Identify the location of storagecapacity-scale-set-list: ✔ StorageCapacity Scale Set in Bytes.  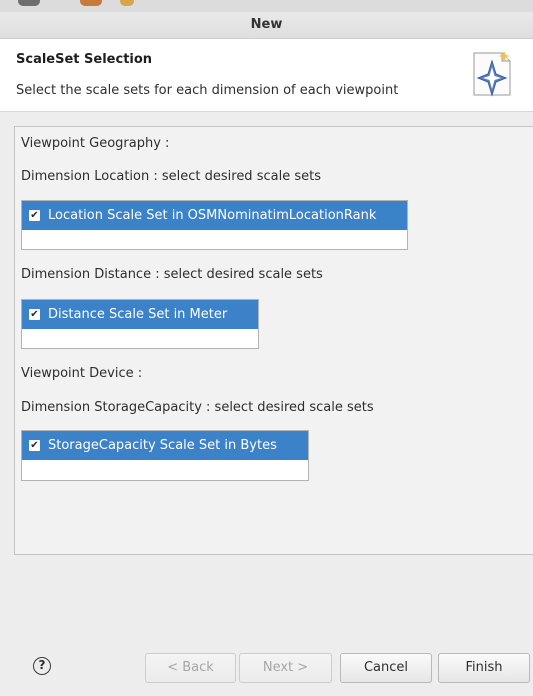
(165, 455).